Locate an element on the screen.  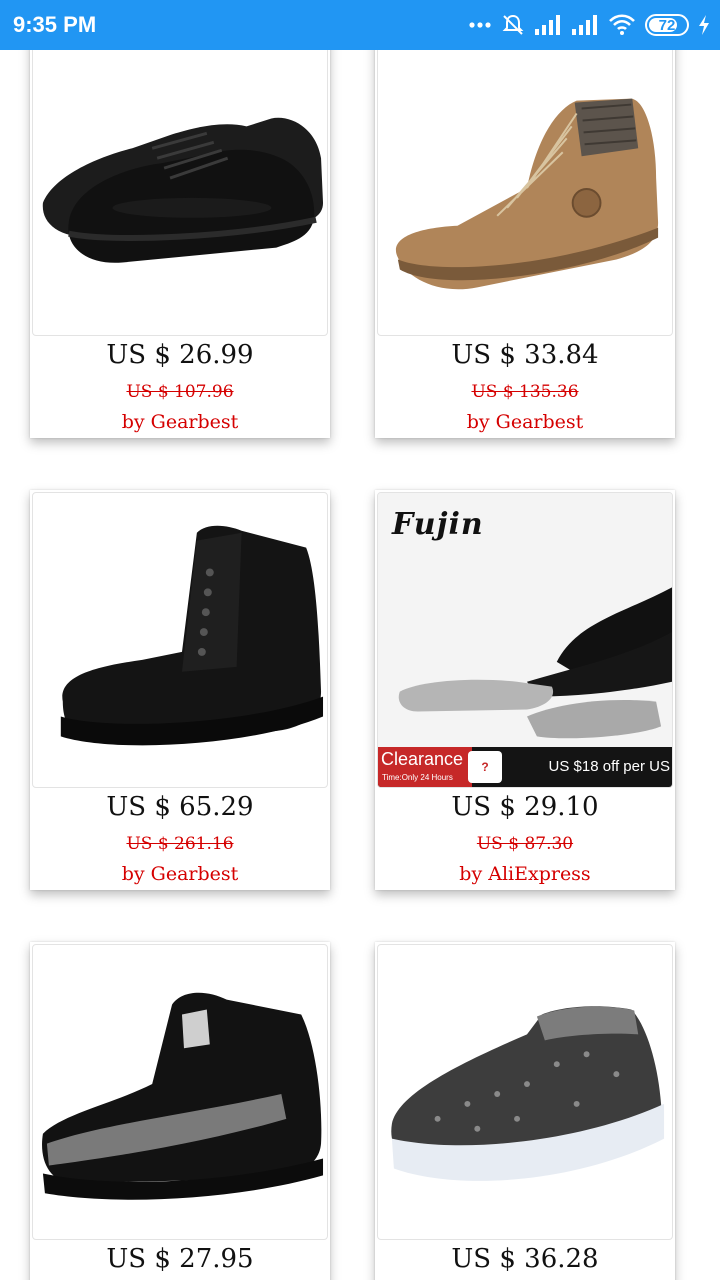
product-price: US $ 65.29 is located at coordinates (180, 807).